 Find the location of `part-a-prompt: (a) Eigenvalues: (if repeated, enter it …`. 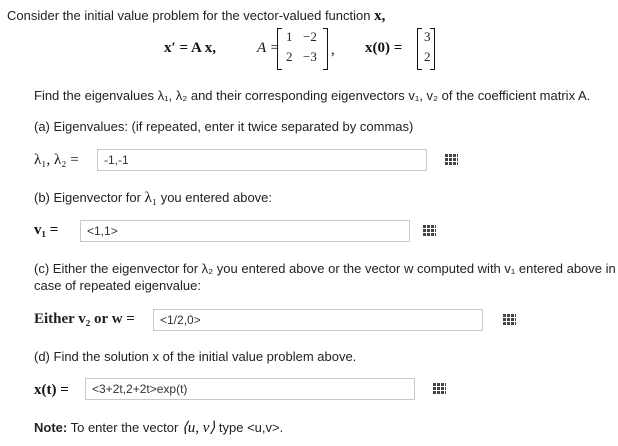

part-a-prompt: (a) Eigenvalues: (if repeated, enter it … is located at coordinates (224, 126).